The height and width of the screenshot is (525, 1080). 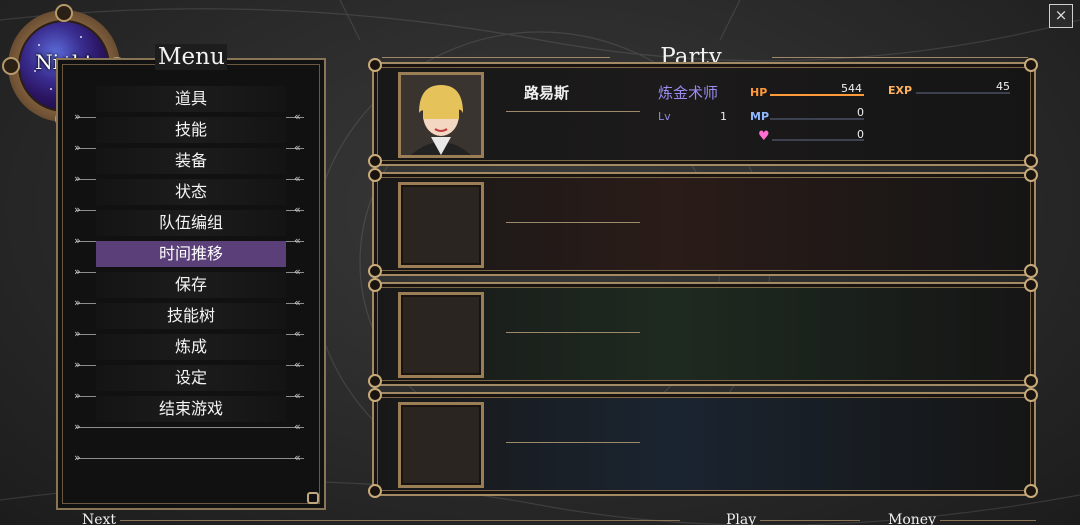 I want to click on exp-bar, so click(x=963, y=93).